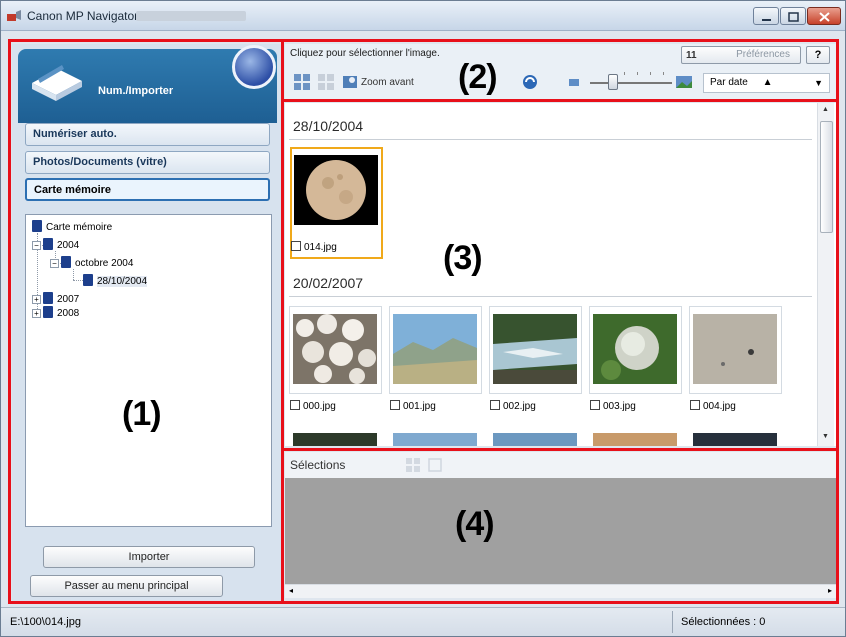  Describe the element at coordinates (14, 15) in the screenshot. I see `app-icon` at that location.